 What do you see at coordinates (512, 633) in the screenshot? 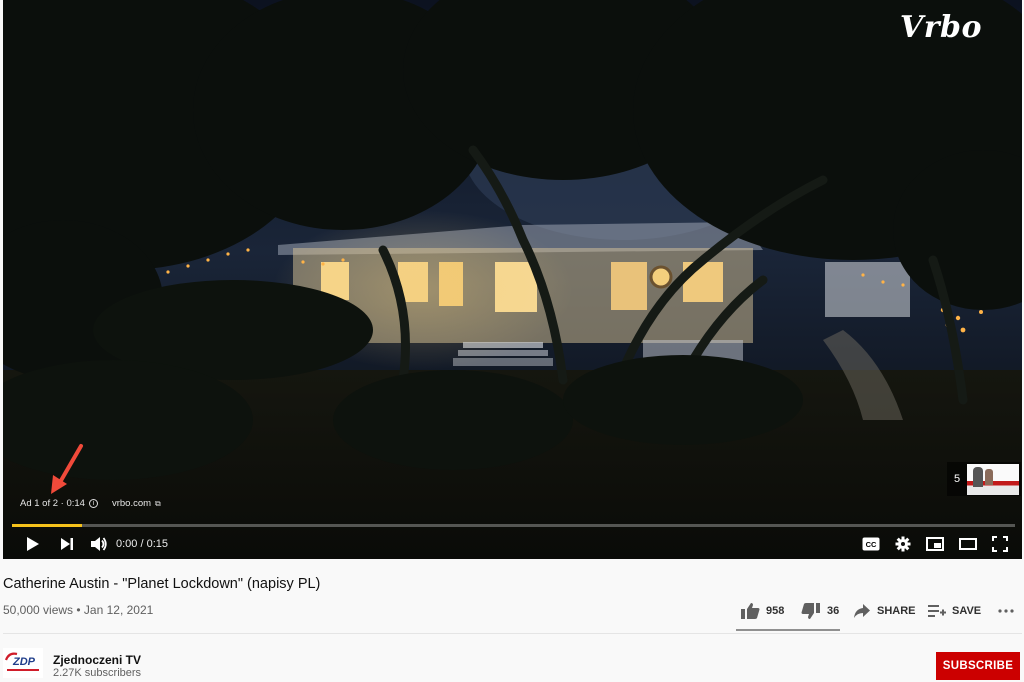
I see `divider` at bounding box center [512, 633].